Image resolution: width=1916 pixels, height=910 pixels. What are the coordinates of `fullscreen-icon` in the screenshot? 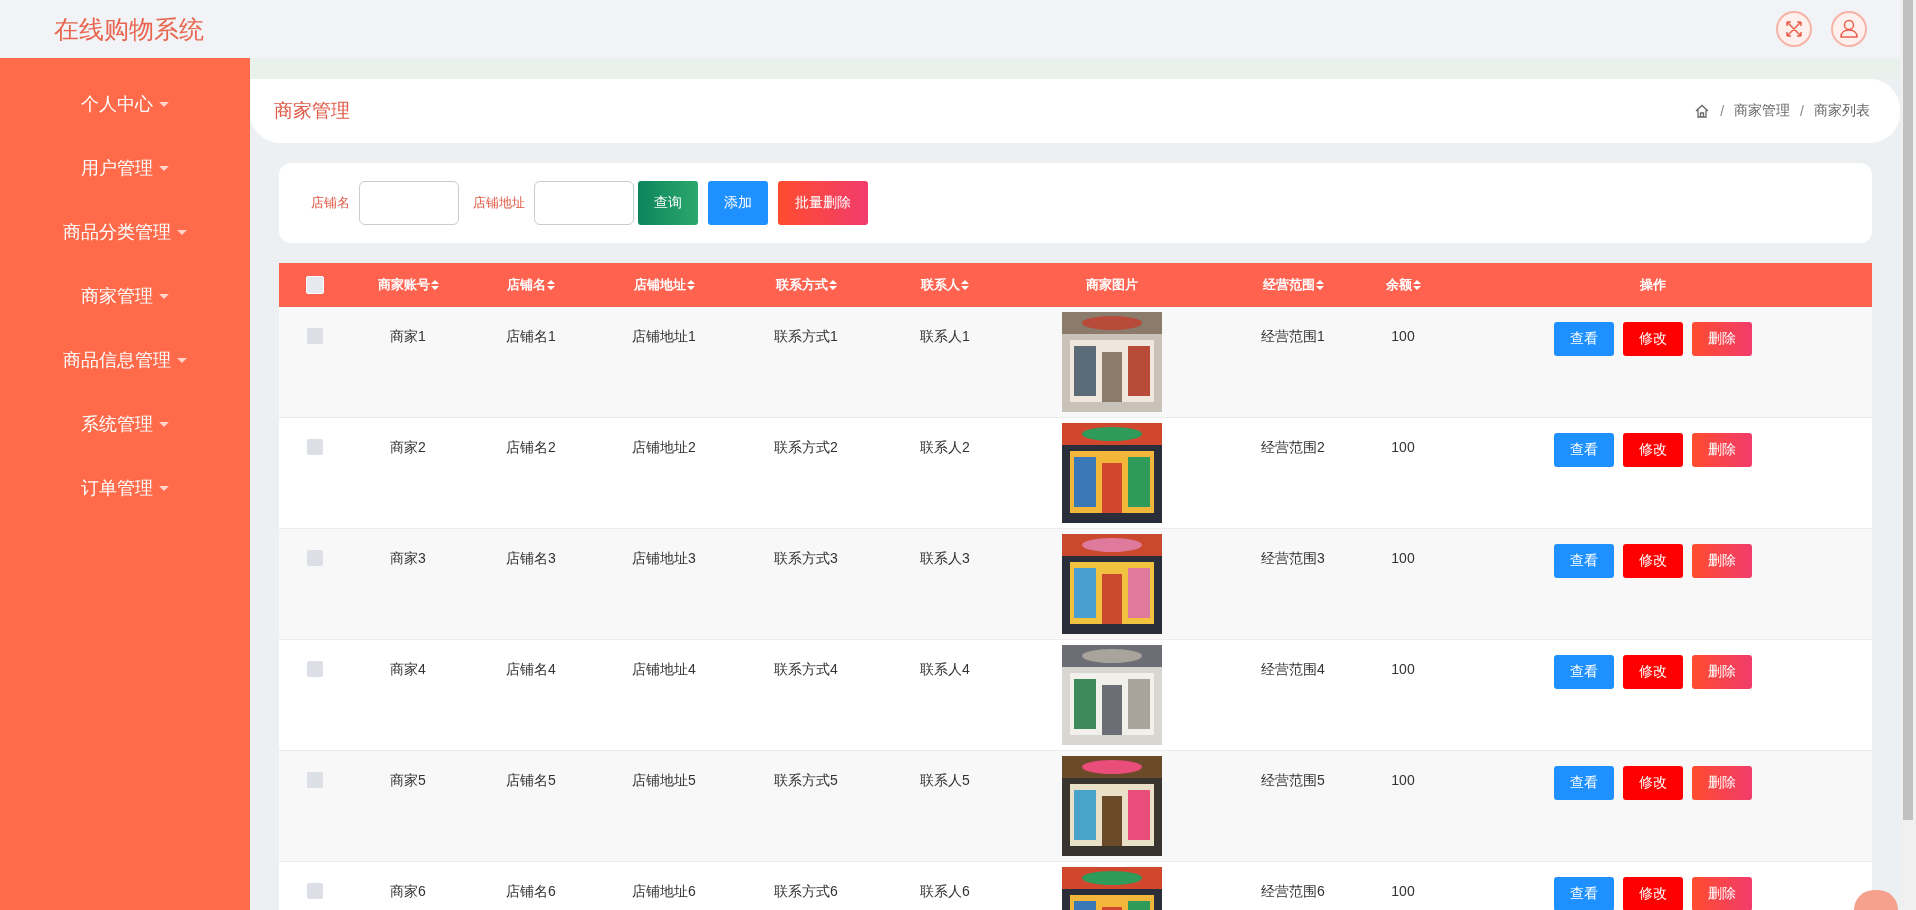 It's located at (1794, 29).